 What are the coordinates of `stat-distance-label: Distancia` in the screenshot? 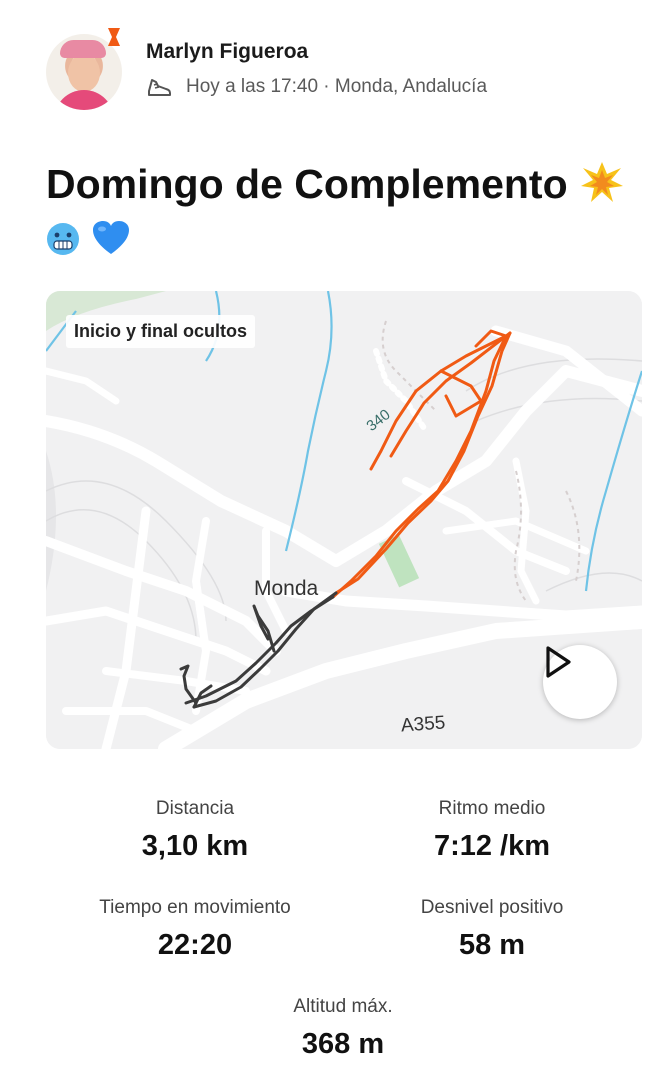 It's located at (195, 808).